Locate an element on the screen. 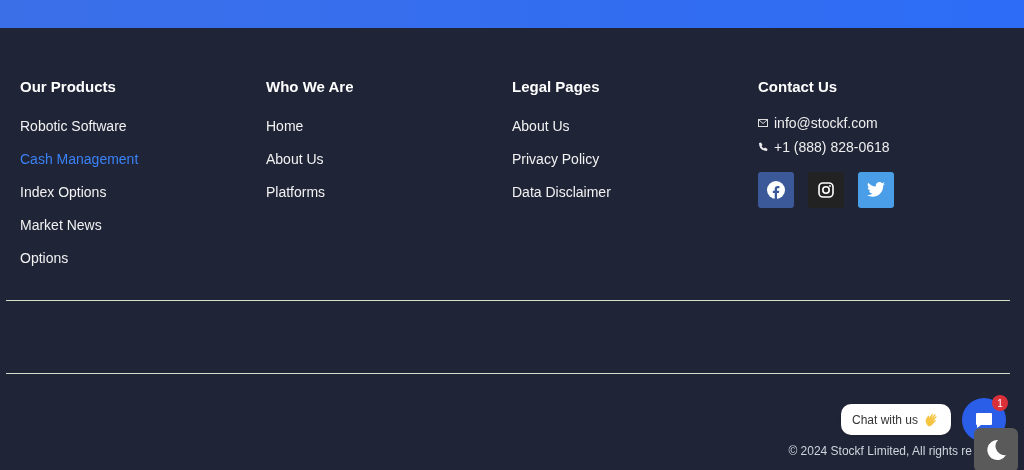 The height and width of the screenshot is (470, 1024). footer-link: Index Options is located at coordinates (63, 192).